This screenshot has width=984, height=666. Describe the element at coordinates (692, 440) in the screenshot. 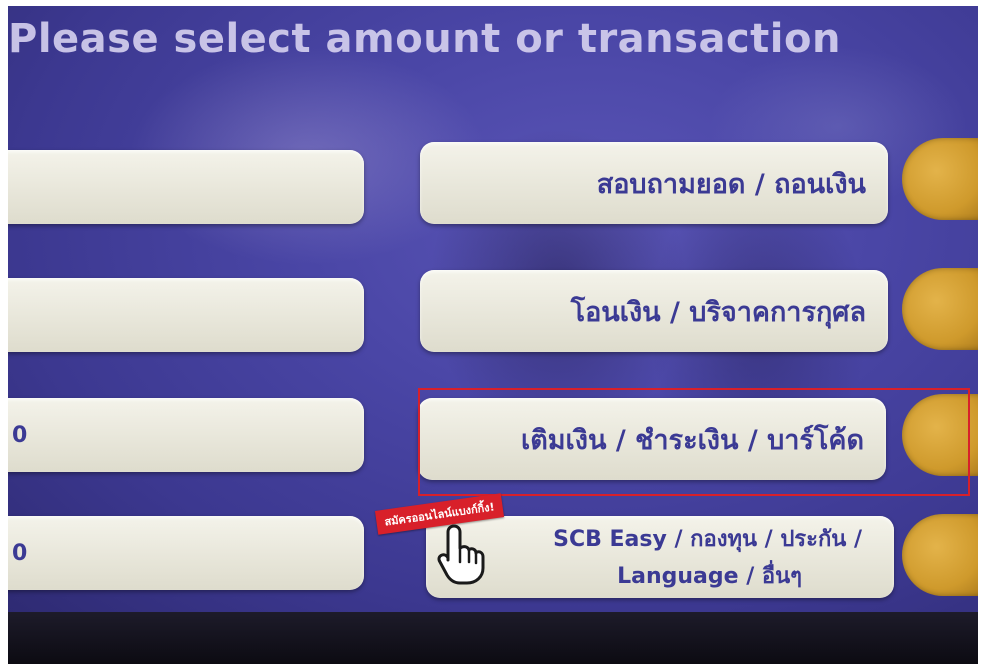

I see `topup-payment-barcode-label: เติมเงิน / ชำระเงิน / บาร์โค้ด` at that location.